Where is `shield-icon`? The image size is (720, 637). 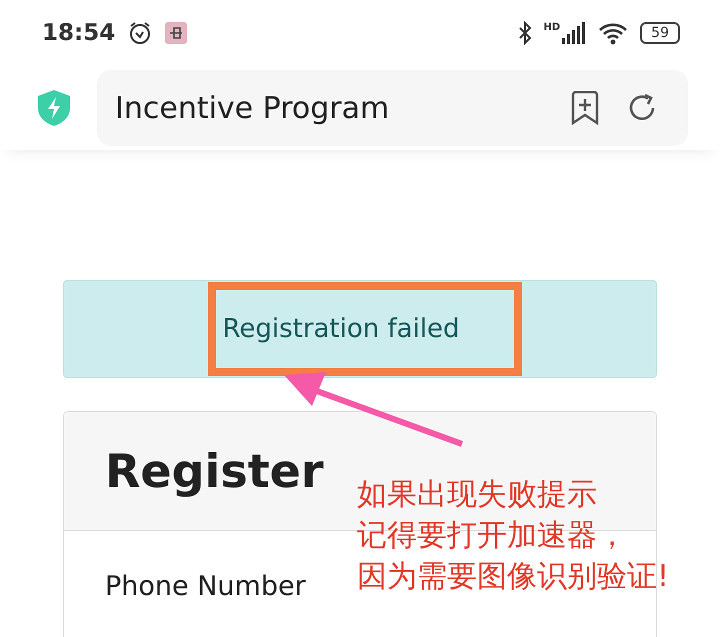 shield-icon is located at coordinates (54, 108).